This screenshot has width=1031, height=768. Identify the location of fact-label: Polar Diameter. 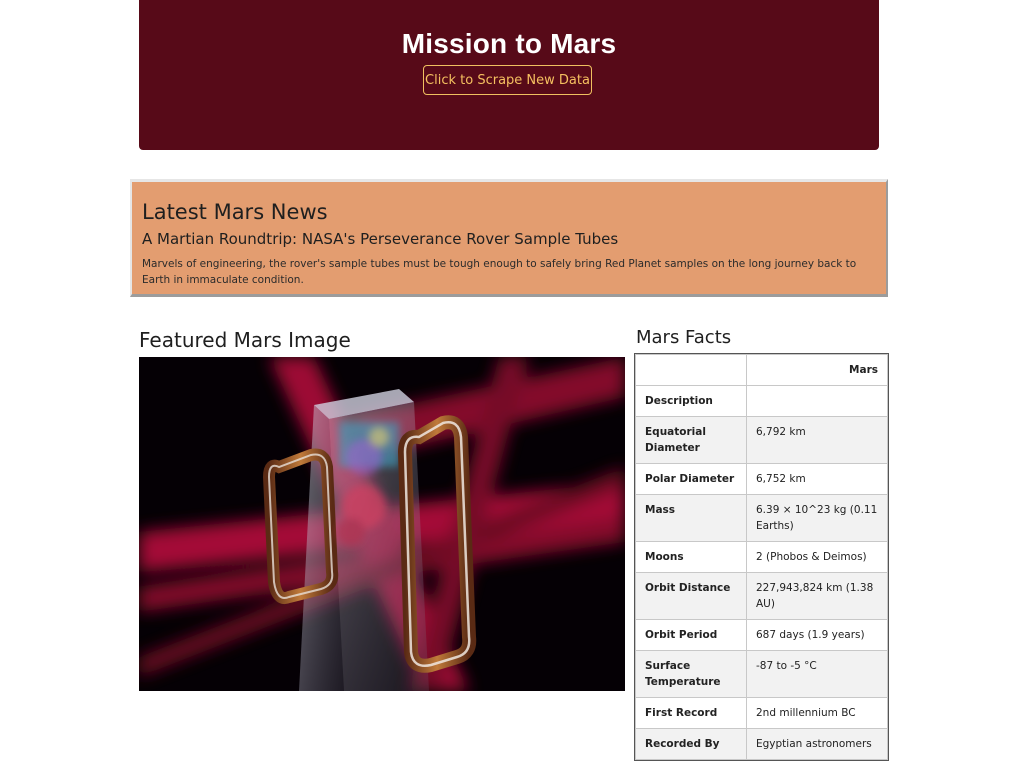
(691, 479).